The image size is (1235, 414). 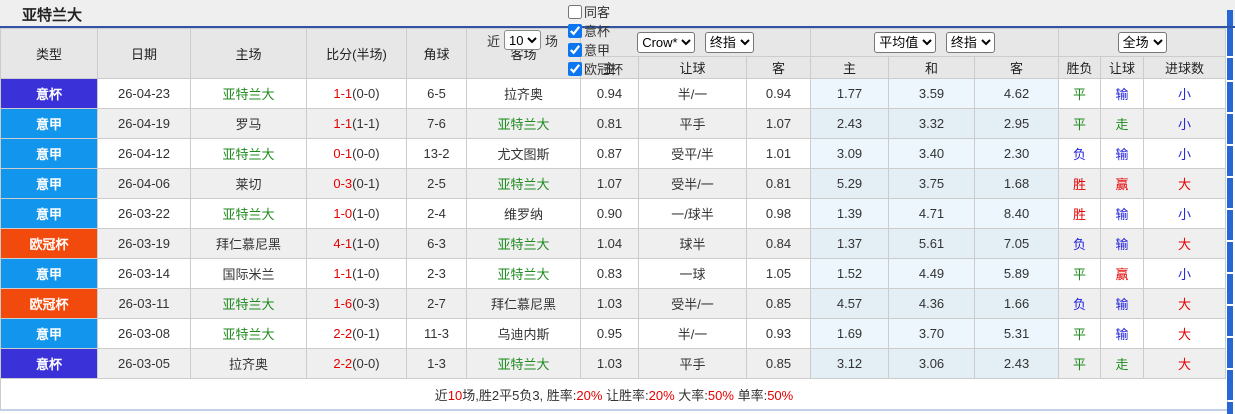 What do you see at coordinates (49, 243) in the screenshot?
I see `league-type-badge: 欧冠杯` at bounding box center [49, 243].